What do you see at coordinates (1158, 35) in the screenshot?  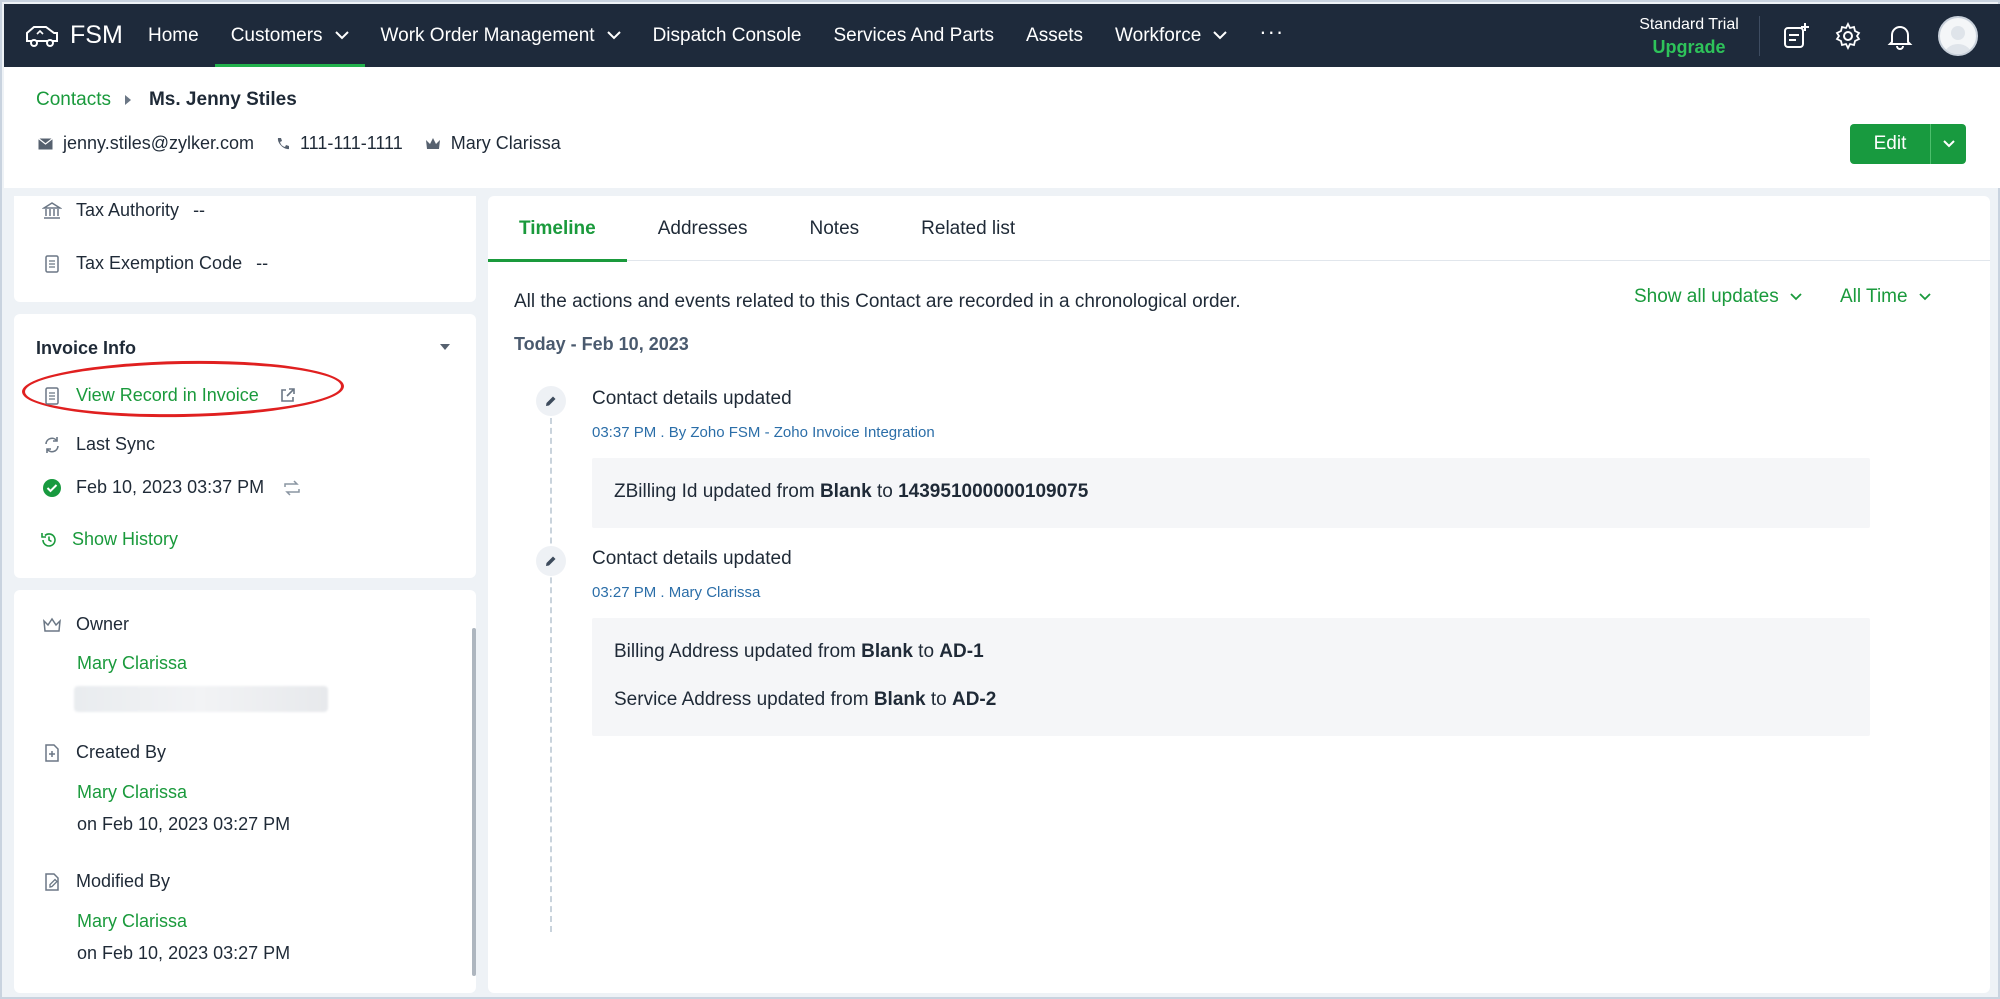 I see `nav-workforce-label: Workforce` at bounding box center [1158, 35].